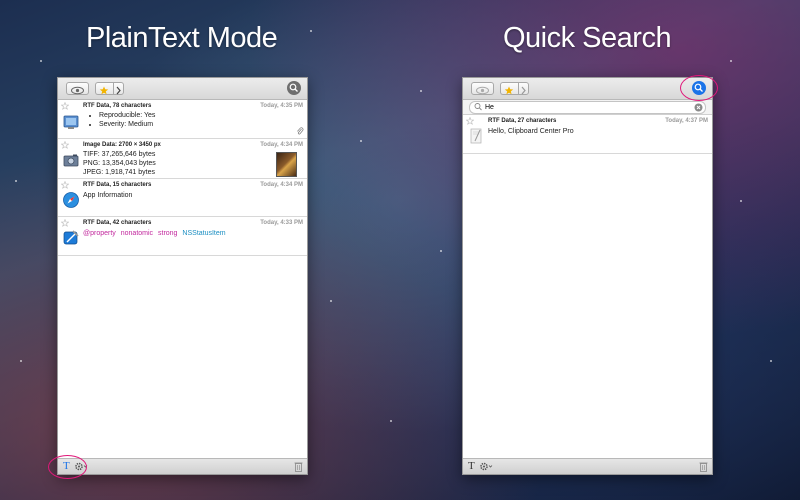  What do you see at coordinates (585, 107) in the screenshot?
I see `search-input` at bounding box center [585, 107].